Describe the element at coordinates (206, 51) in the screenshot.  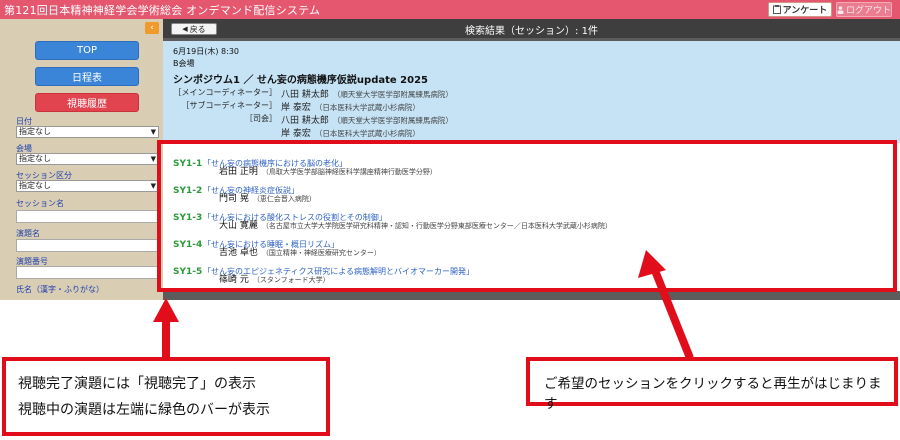
I see `session-datetime: 6月19日(木) 8:30` at that location.